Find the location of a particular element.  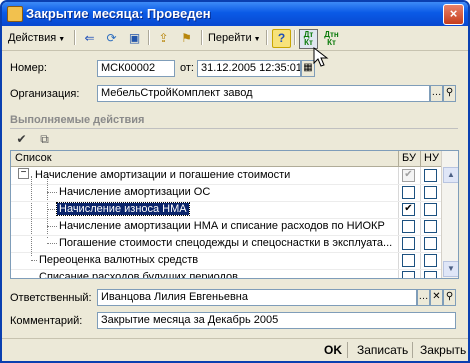

column-header-nu: НУ is located at coordinates (431, 158).